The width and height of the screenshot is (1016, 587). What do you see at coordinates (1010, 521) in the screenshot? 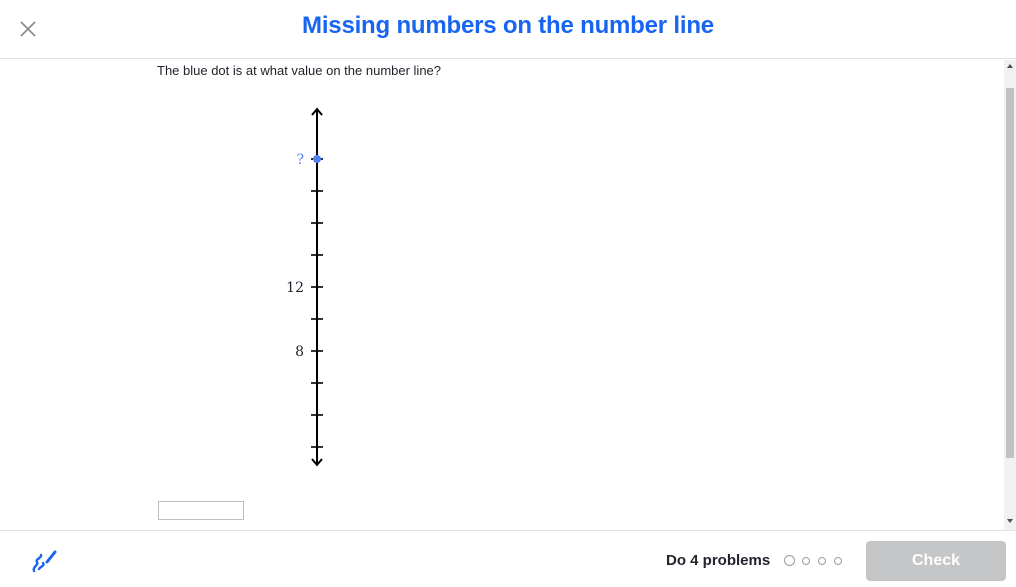
I see `scroll-down-arrow-icon` at bounding box center [1010, 521].